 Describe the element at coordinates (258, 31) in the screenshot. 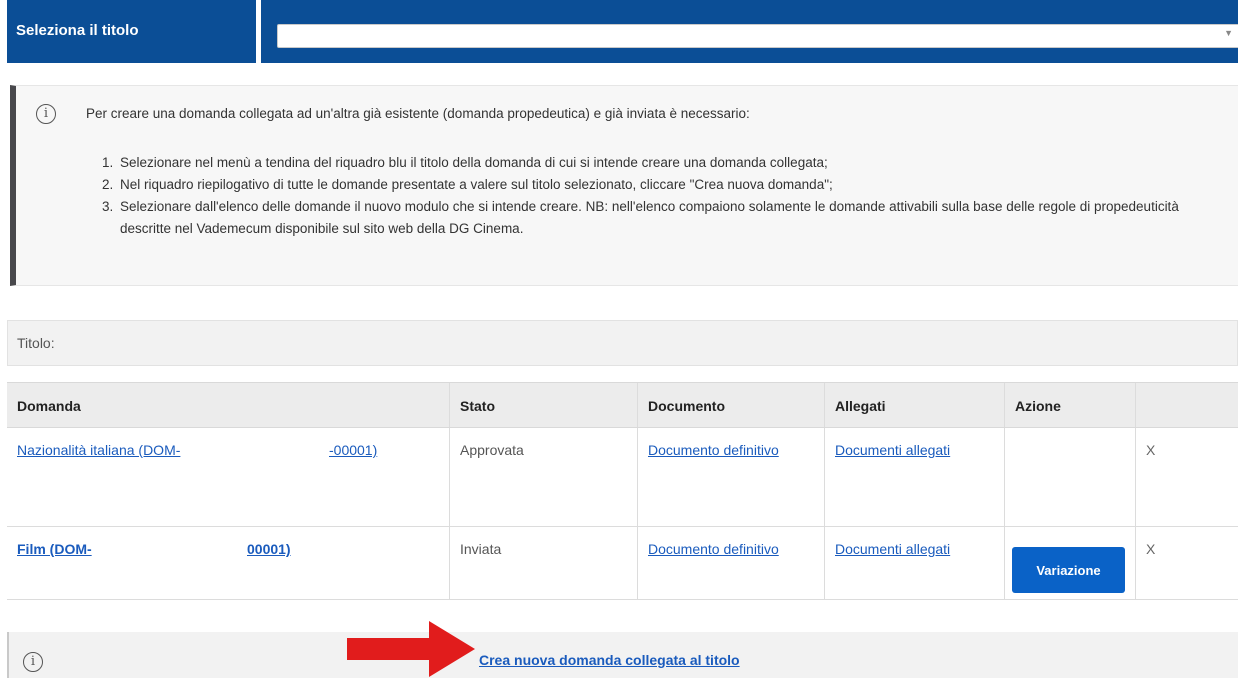

I see `title-bar-divider` at that location.